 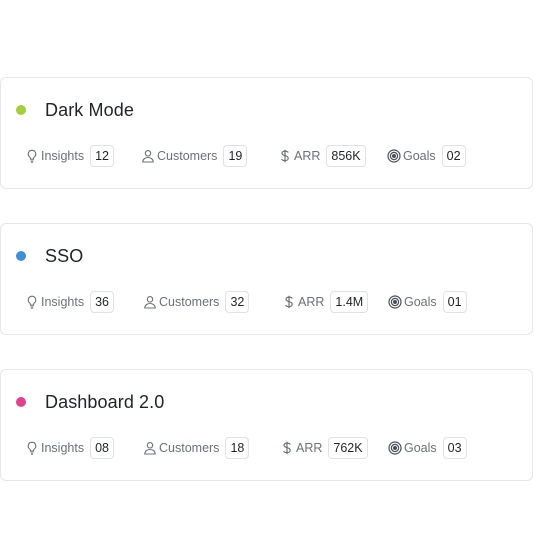 I want to click on goals-count: 02, so click(x=453, y=156).